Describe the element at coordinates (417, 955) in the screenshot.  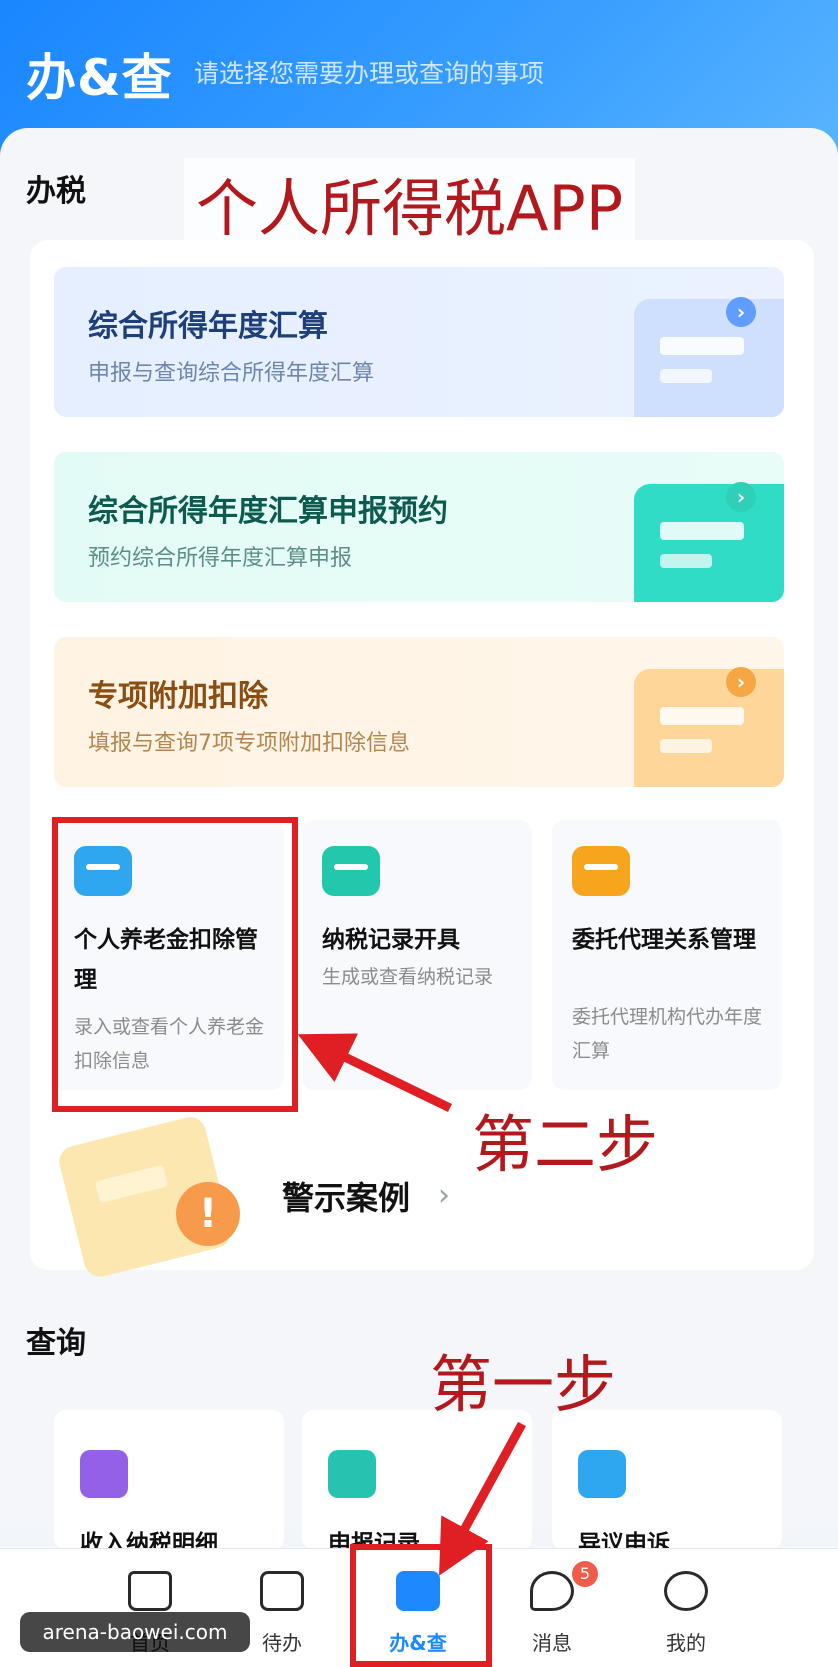
I see `tile-tax-record: 纳税记录开具 生成或查看纳税记录` at that location.